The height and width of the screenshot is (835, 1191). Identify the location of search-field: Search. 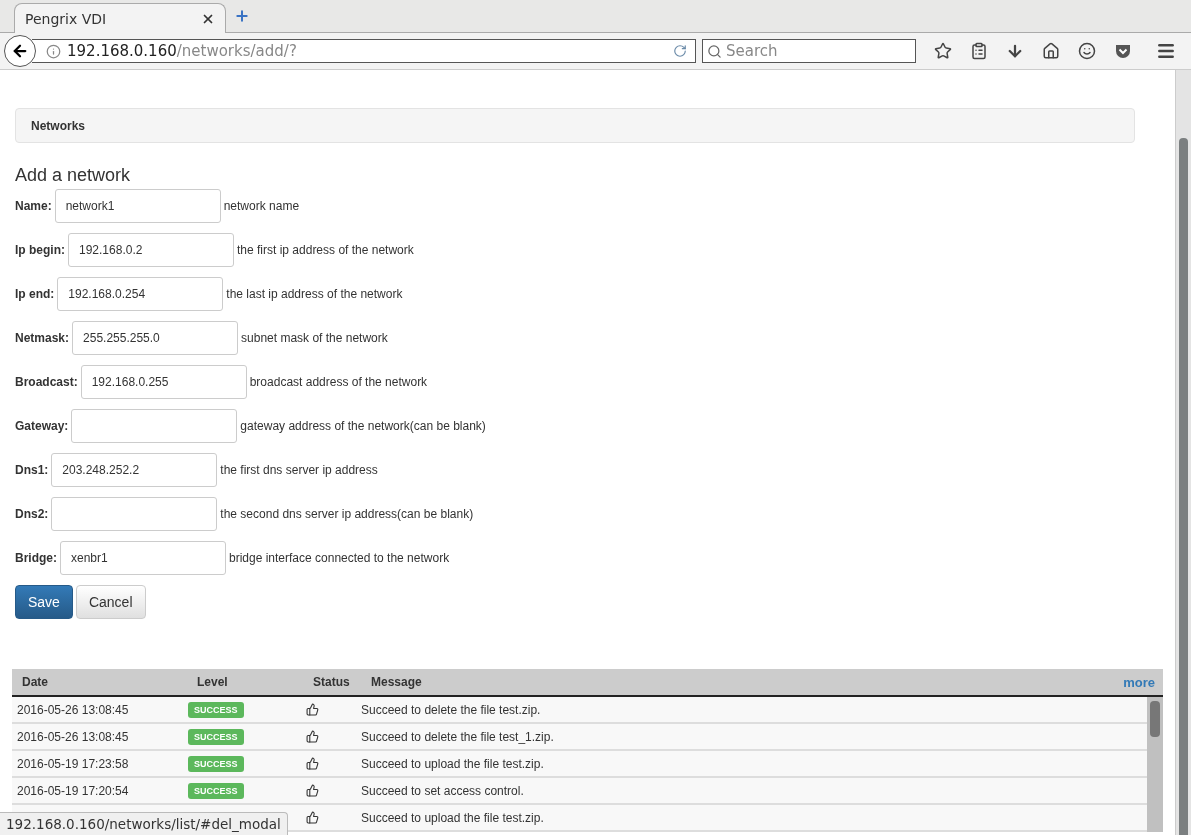
(809, 51).